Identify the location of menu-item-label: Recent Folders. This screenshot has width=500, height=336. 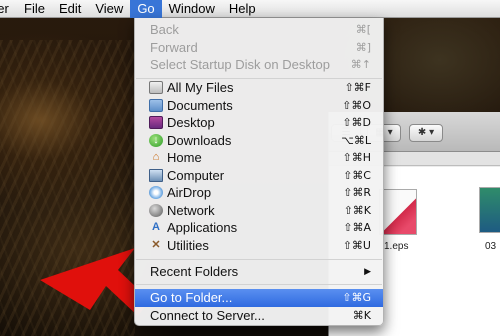
(194, 271).